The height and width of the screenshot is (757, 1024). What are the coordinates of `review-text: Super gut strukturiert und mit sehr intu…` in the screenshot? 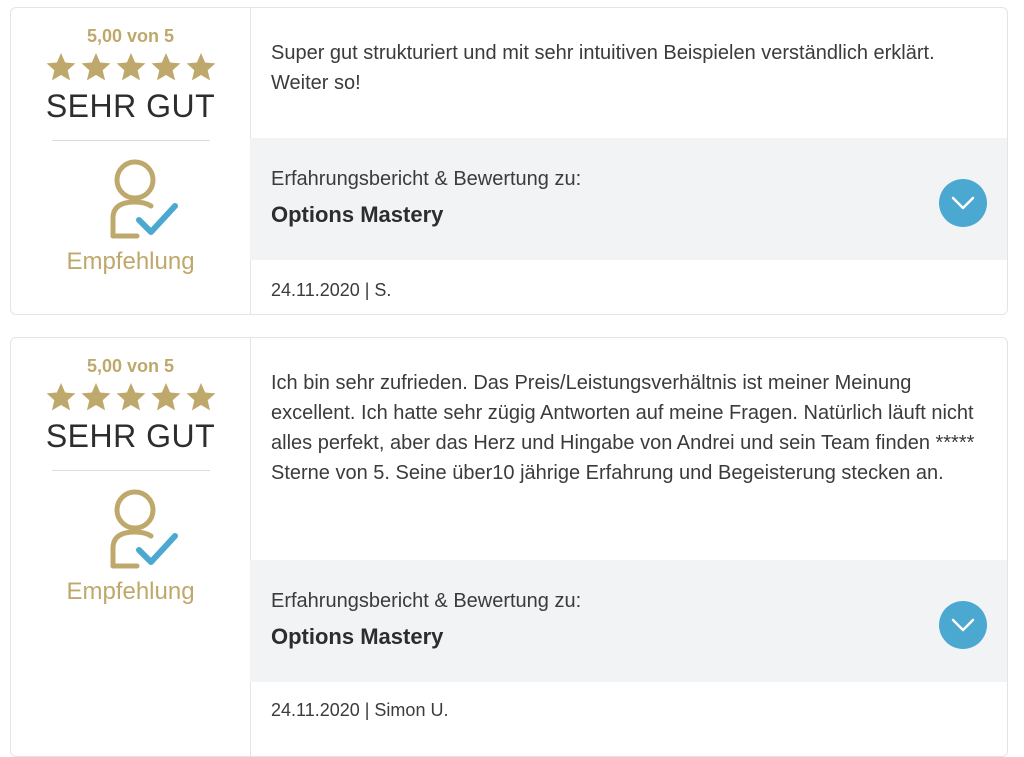 It's located at (603, 68).